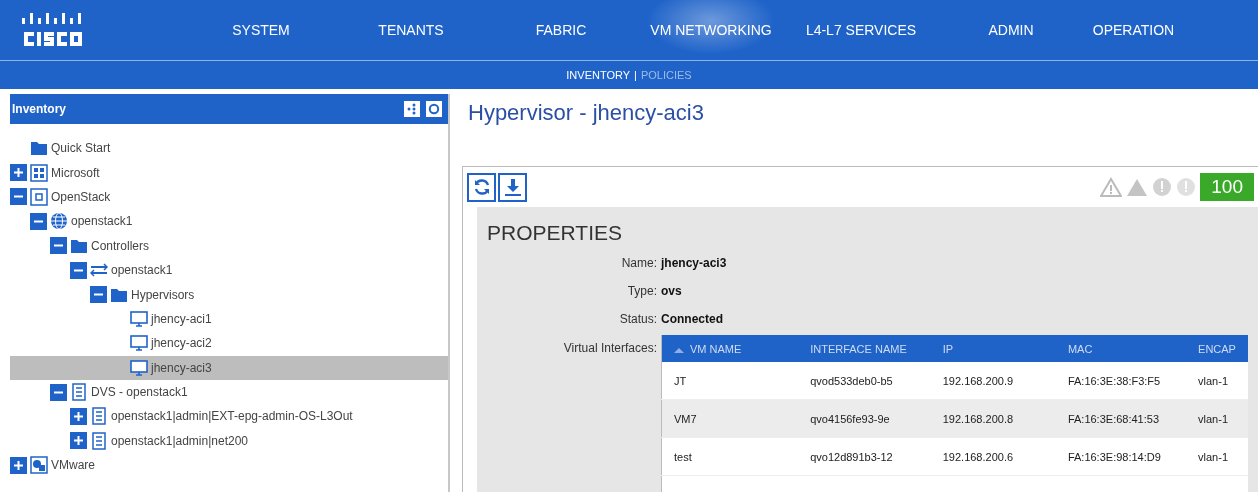 The width and height of the screenshot is (1258, 492). What do you see at coordinates (609, 348) in the screenshot?
I see `field-label: Virtual Interfaces:` at bounding box center [609, 348].